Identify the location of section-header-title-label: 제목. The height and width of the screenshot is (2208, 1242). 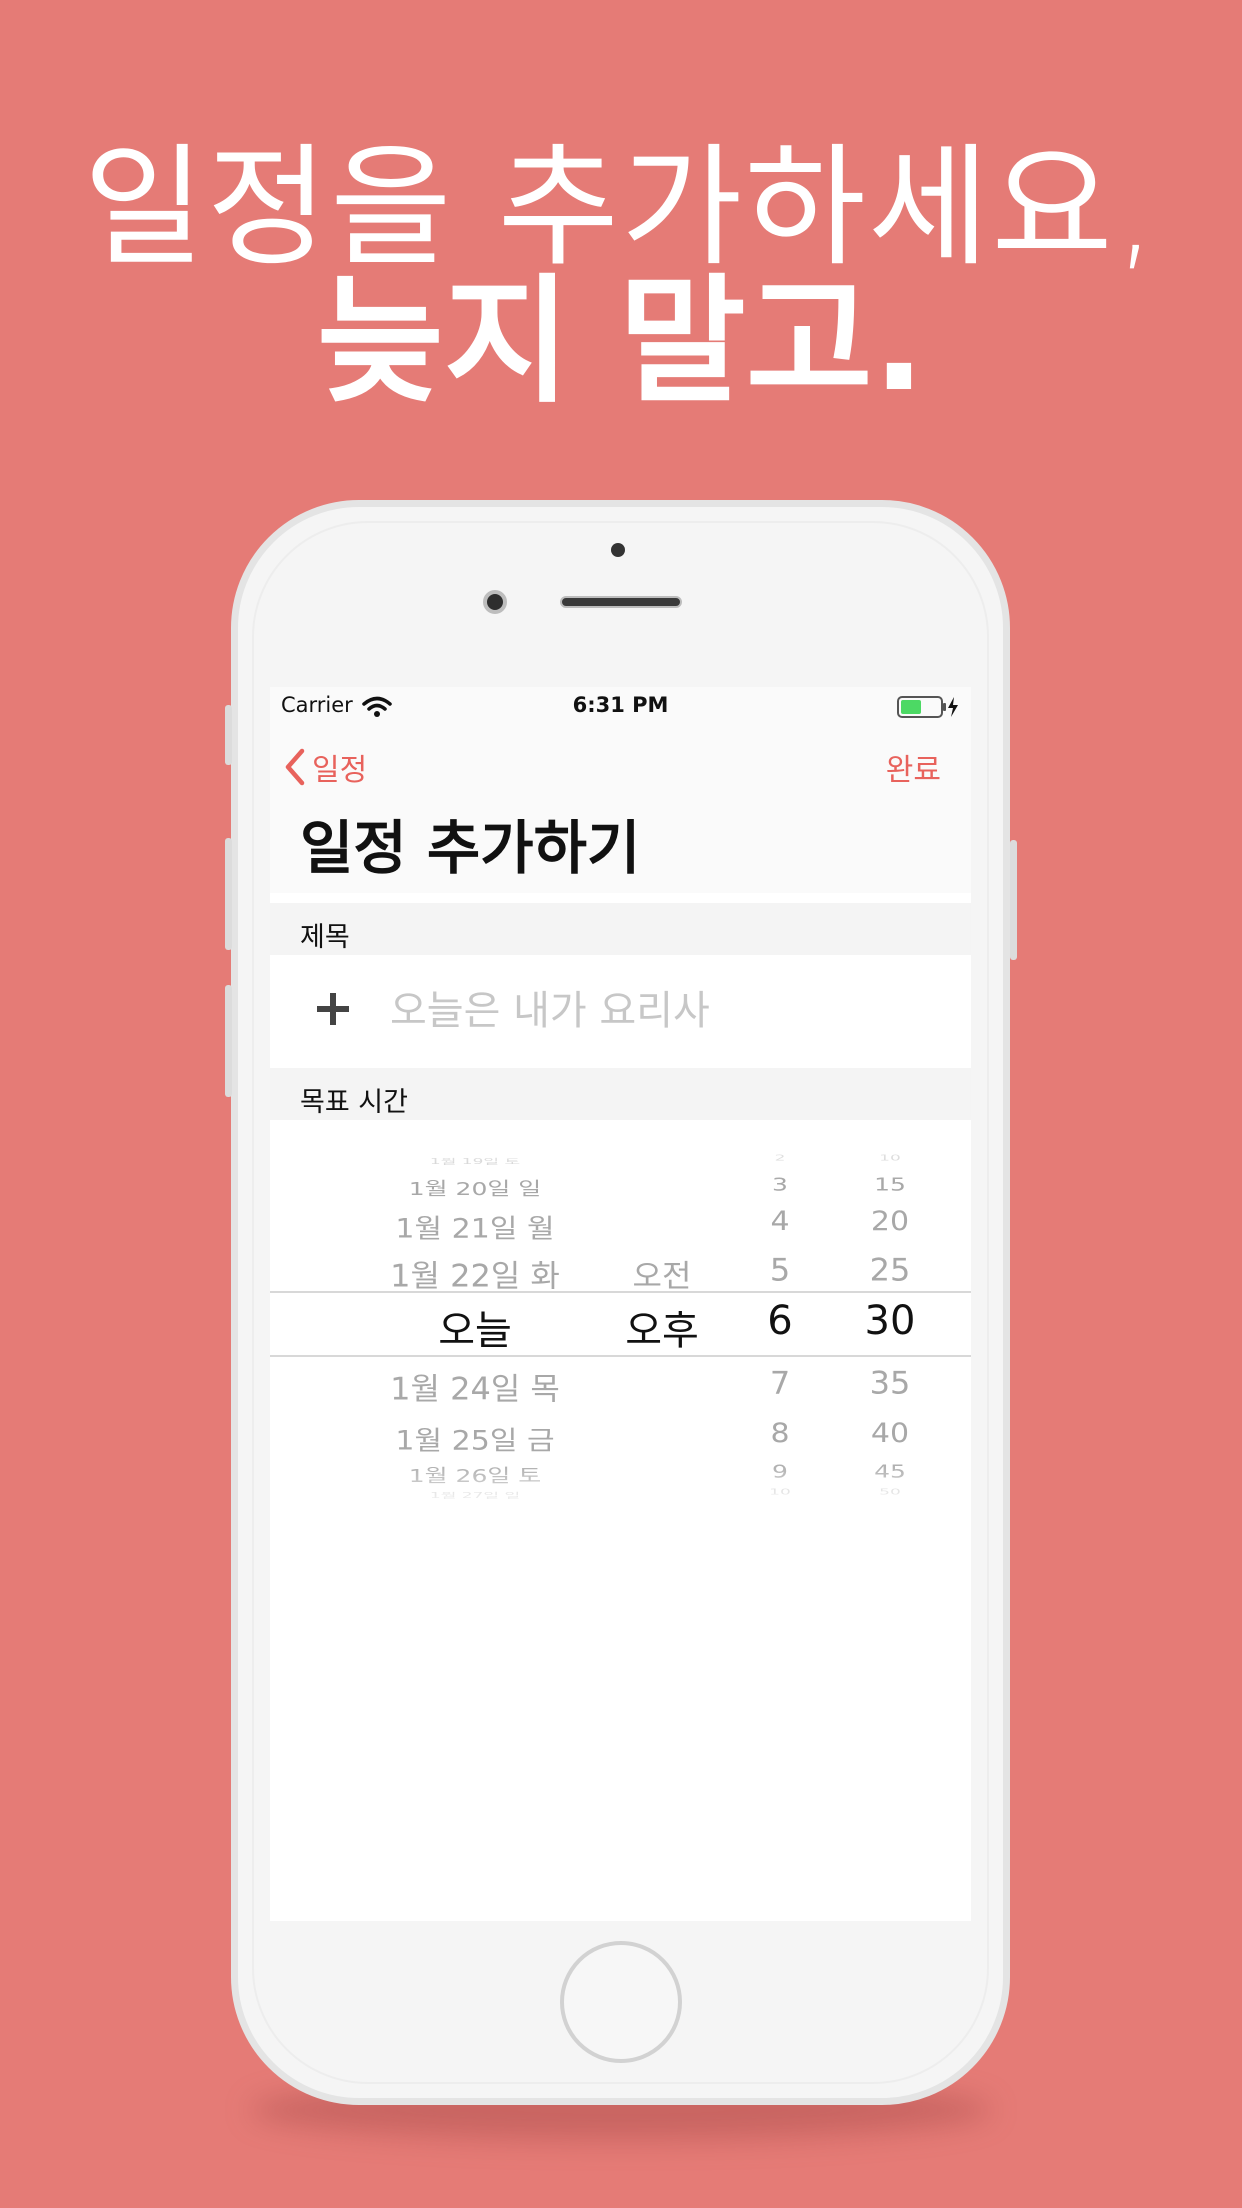
(325, 937).